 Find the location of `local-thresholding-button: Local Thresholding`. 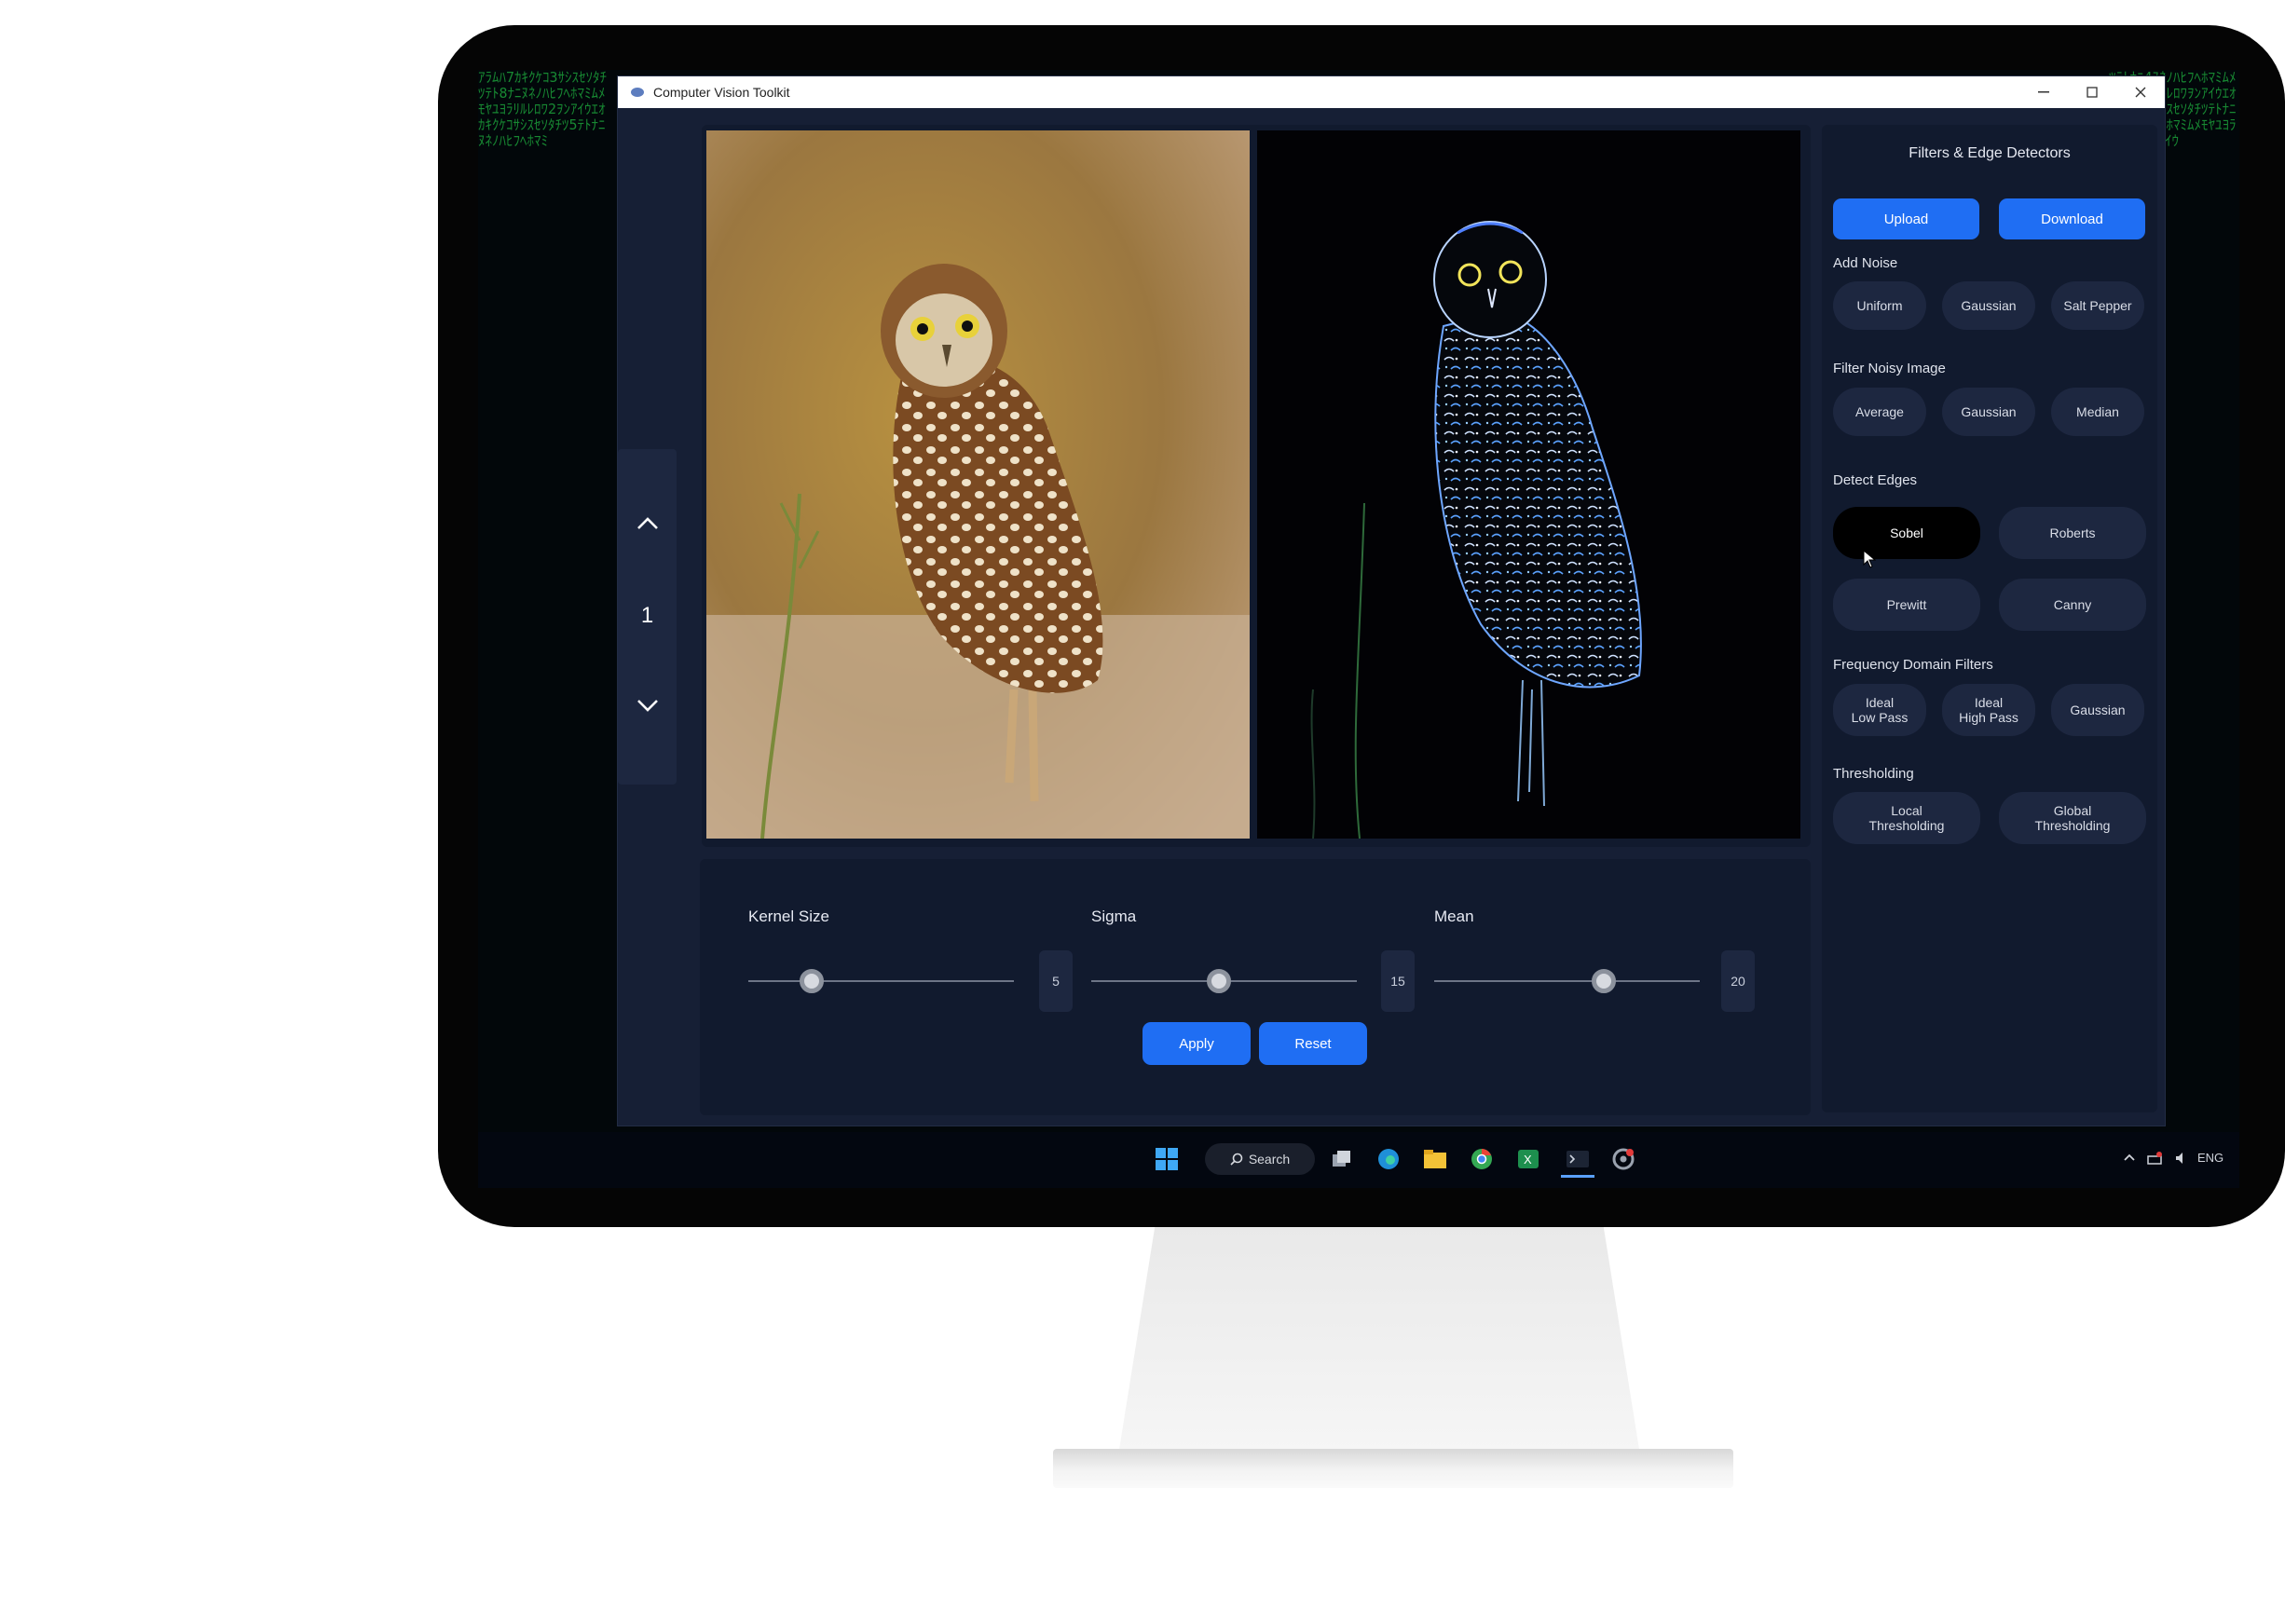

local-thresholding-button: Local Thresholding is located at coordinates (1906, 818).